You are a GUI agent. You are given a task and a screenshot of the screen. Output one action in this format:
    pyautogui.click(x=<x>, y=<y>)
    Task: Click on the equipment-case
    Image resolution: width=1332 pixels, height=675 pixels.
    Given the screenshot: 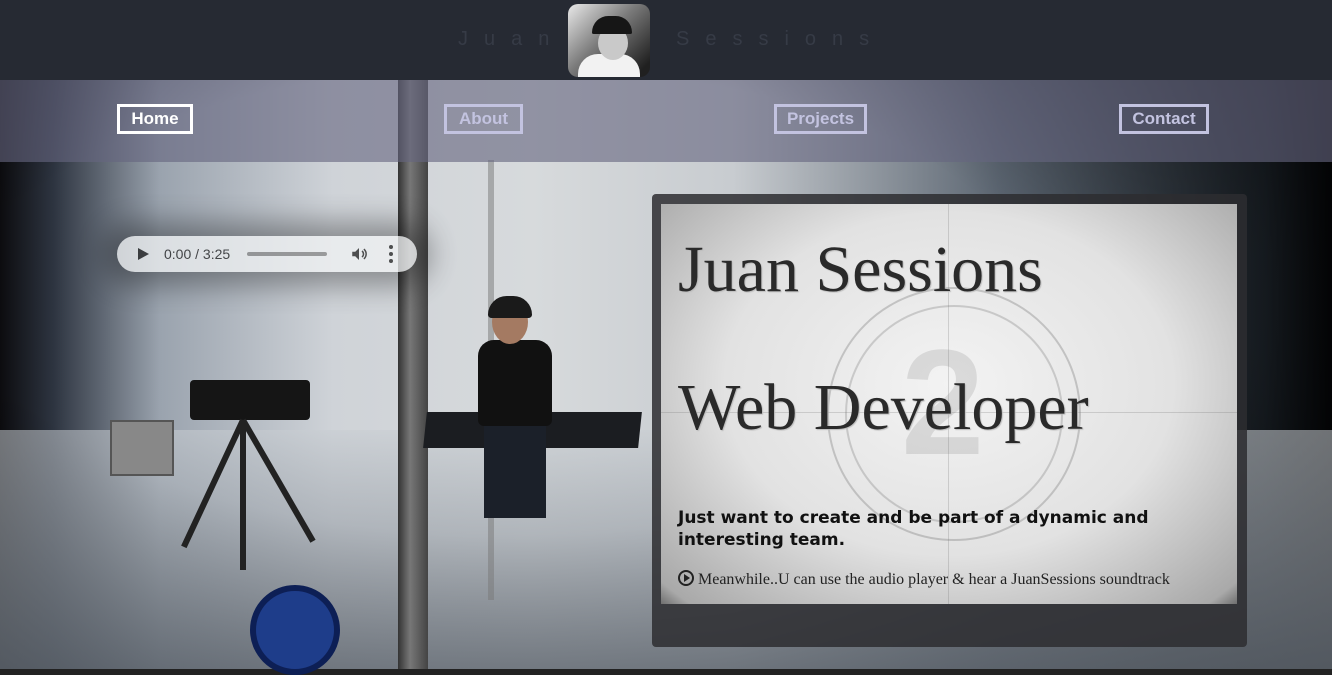 What is the action you would take?
    pyautogui.click(x=142, y=448)
    